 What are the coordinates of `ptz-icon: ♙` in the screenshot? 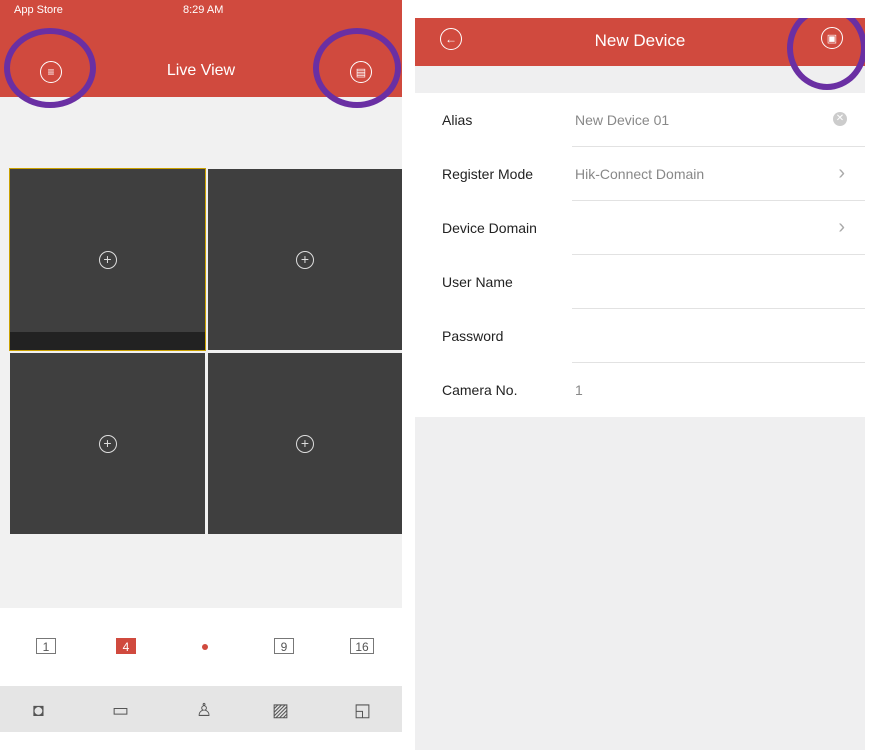 It's located at (204, 710).